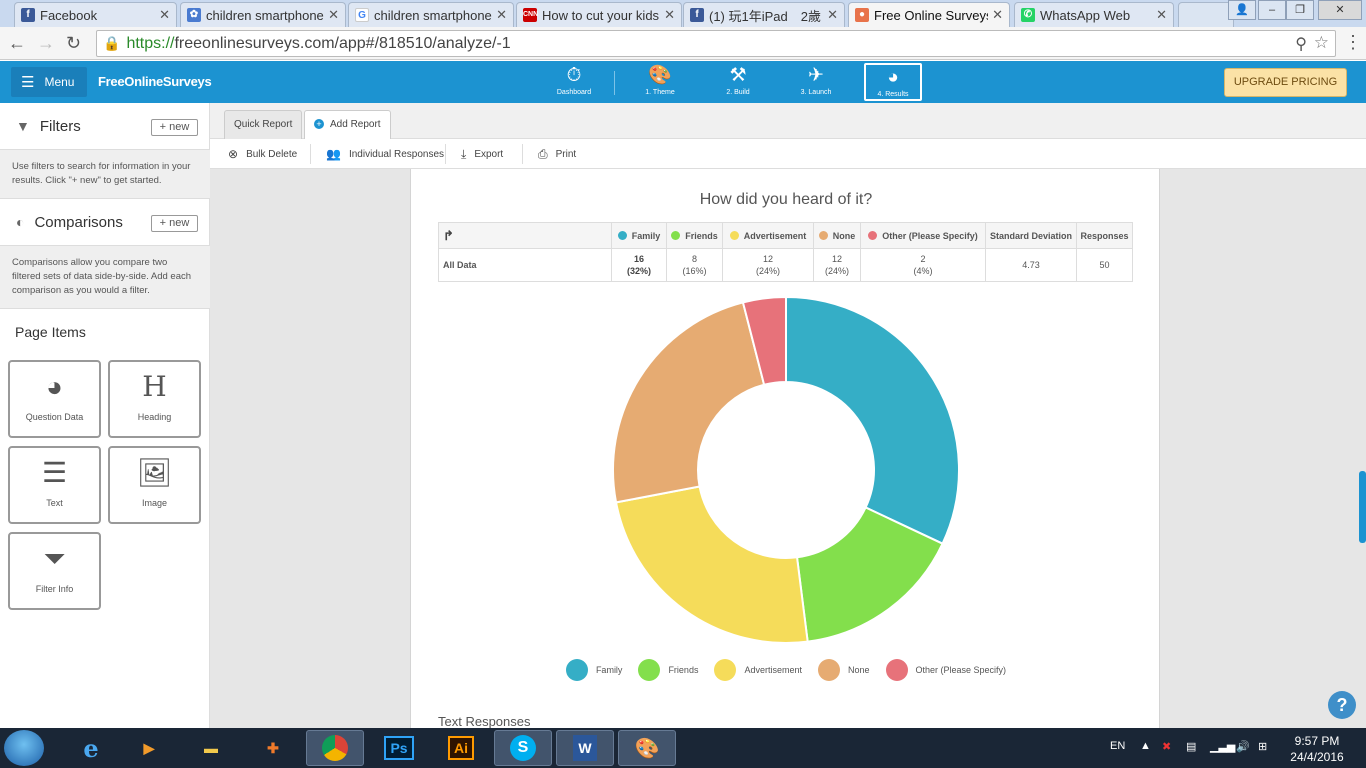  Describe the element at coordinates (1353, 42) in the screenshot. I see `browser-menu-icon: ⋮` at that location.